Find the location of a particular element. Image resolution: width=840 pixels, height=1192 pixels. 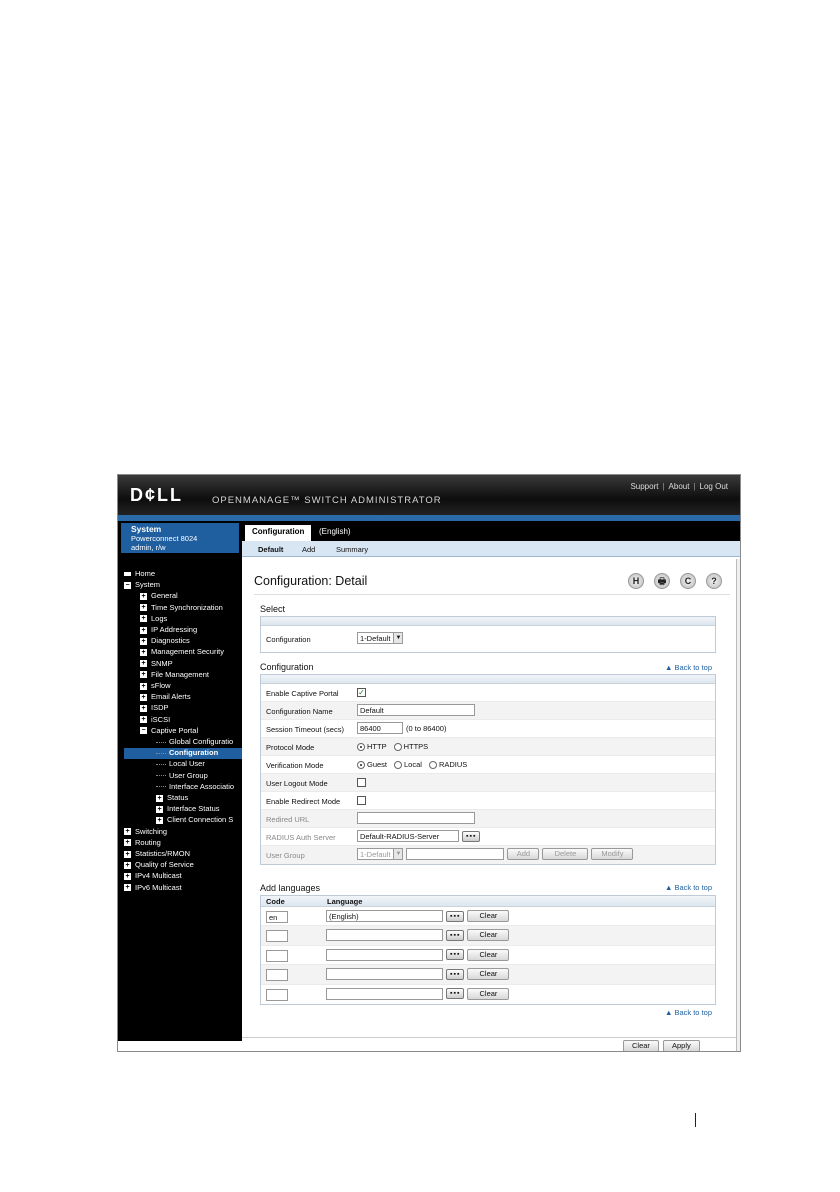

sidebar-item: + SNMP is located at coordinates (156, 664).